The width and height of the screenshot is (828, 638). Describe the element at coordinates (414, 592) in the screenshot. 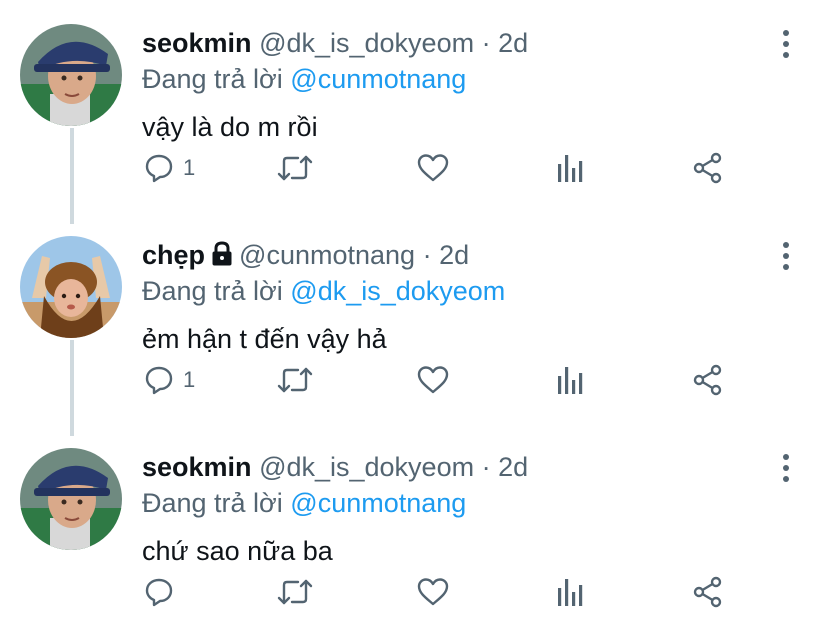

I see `action-bar` at that location.